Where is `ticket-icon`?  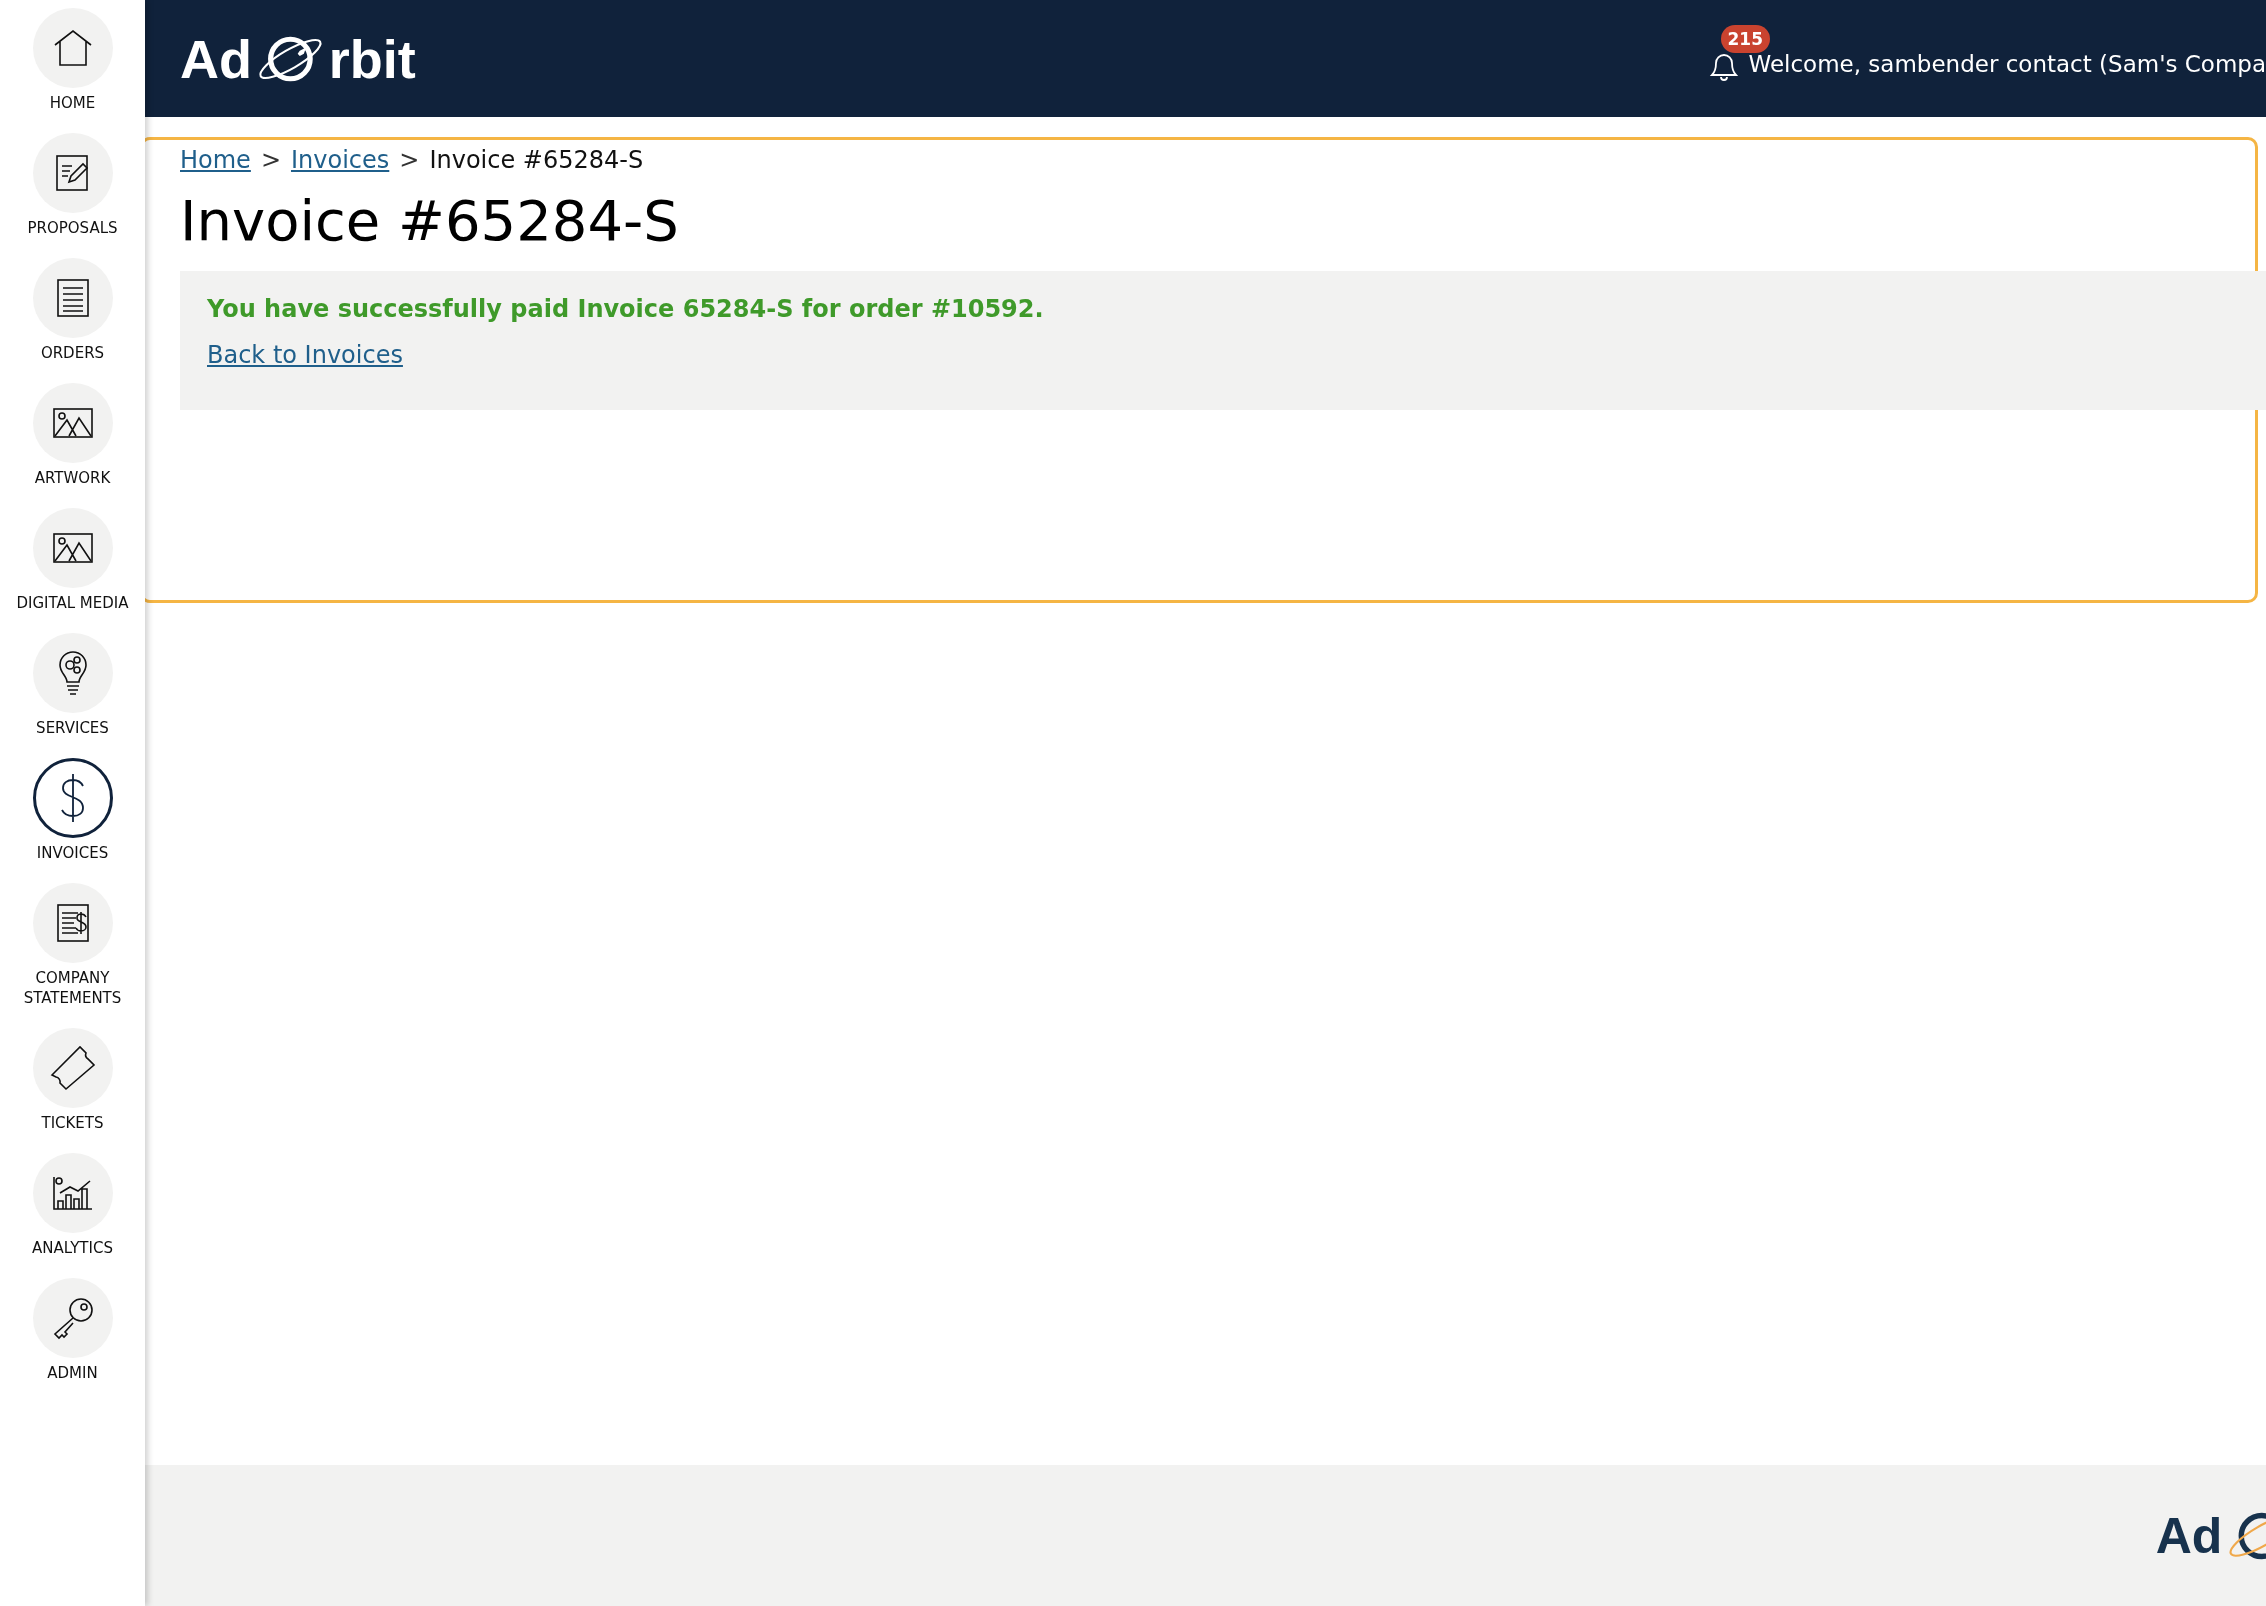
ticket-icon is located at coordinates (72, 1068).